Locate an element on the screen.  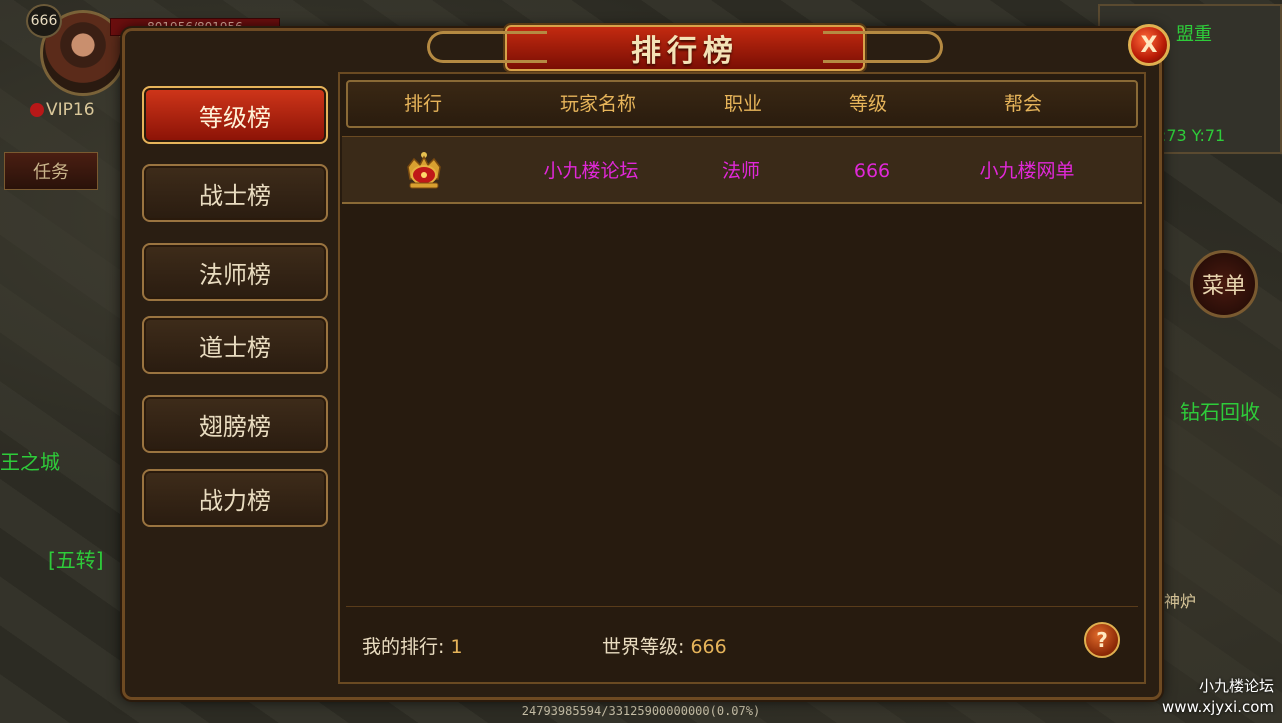
table-header: 排行 玩家名称 职业 等级 帮会 is located at coordinates (742, 104).